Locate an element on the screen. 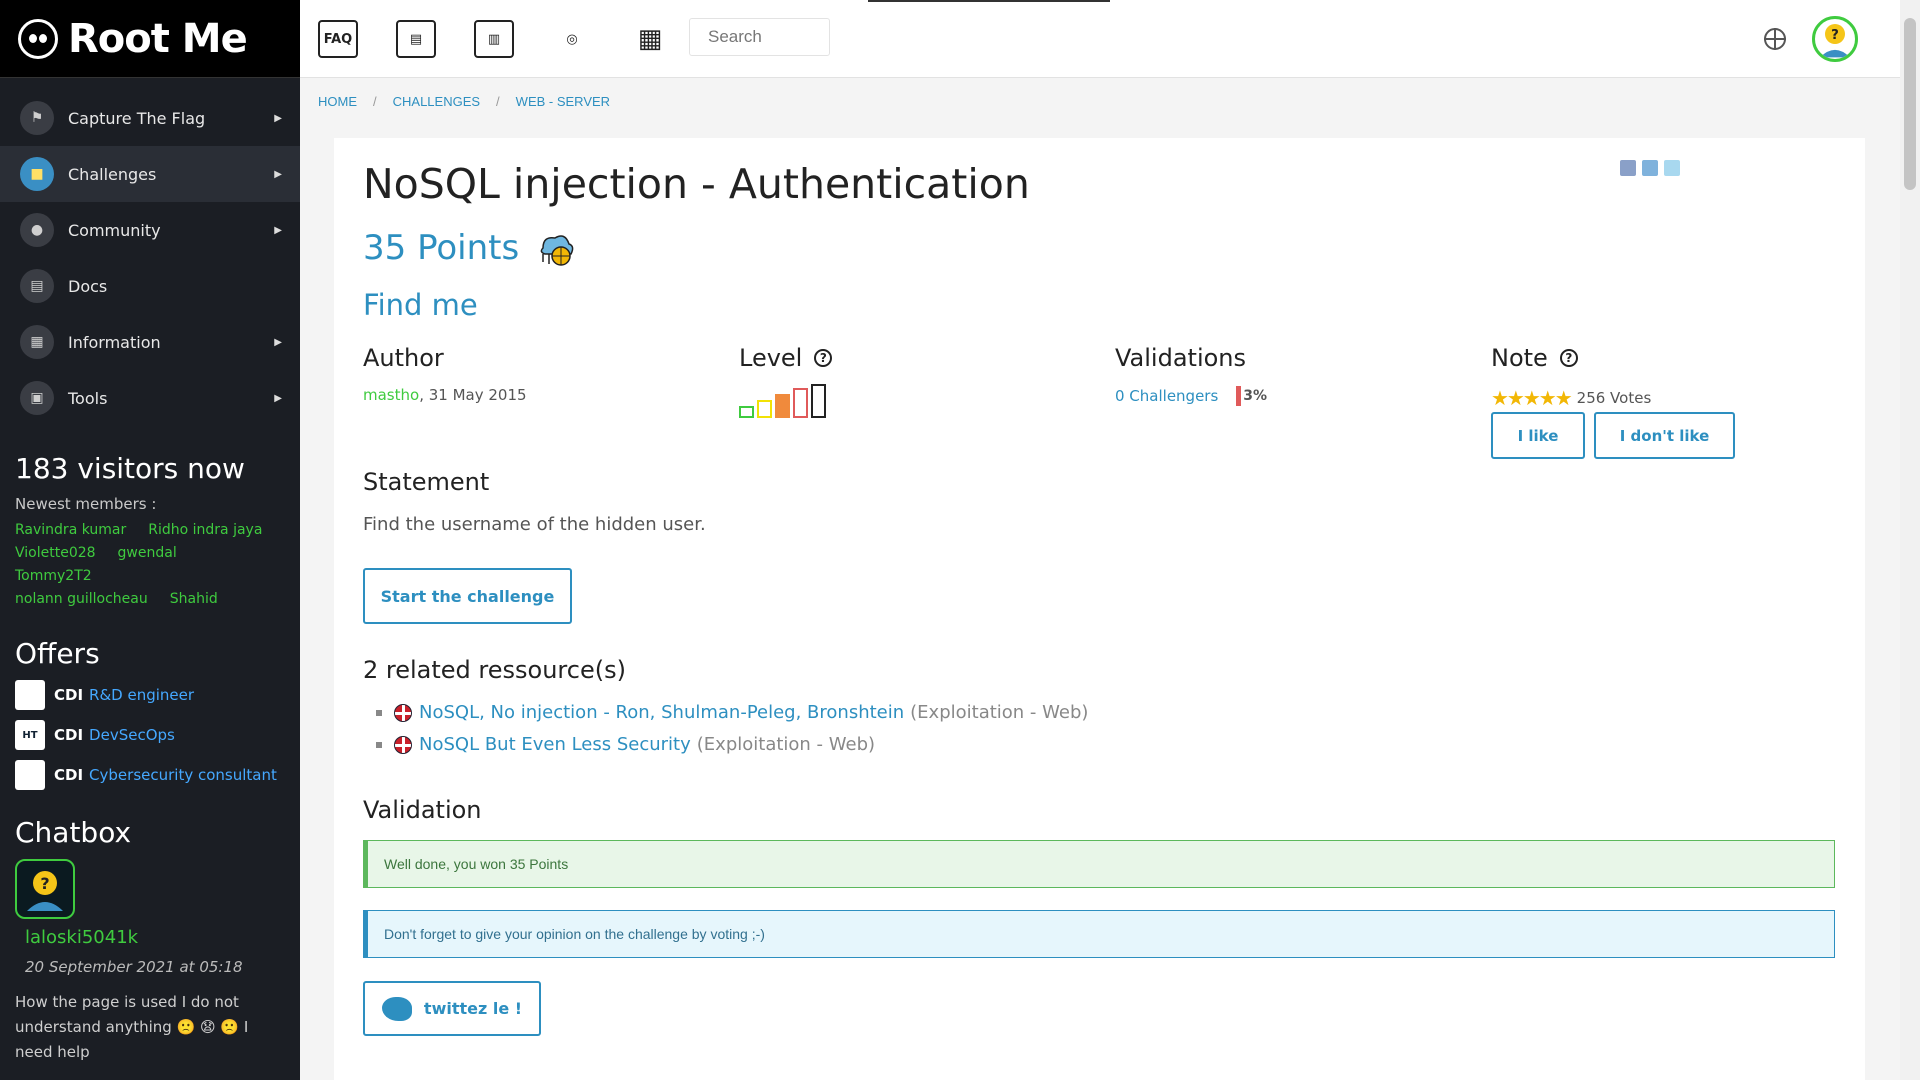 This screenshot has height=1080, width=1920. level-heading: Level? is located at coordinates (786, 358).